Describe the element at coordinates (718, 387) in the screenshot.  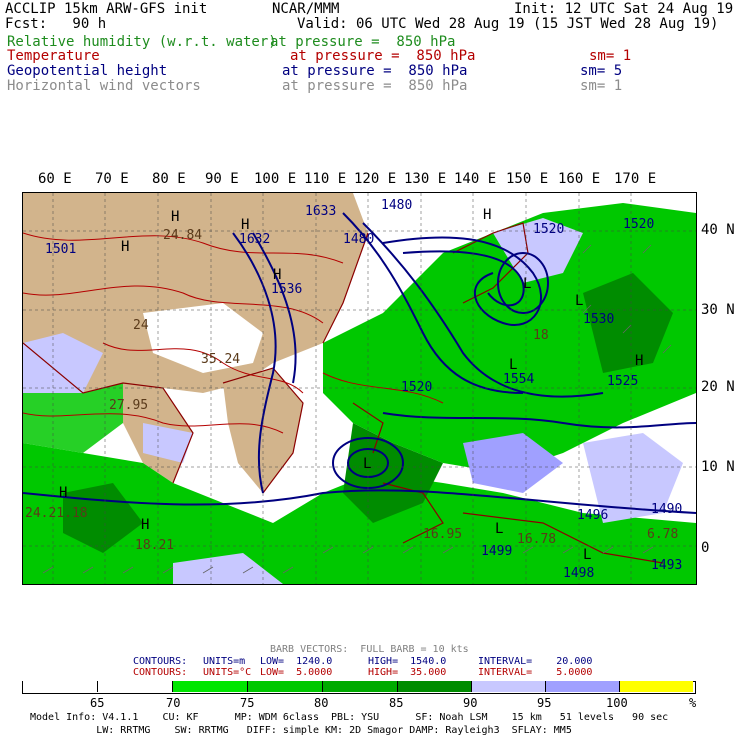
I see `lat-label: 20 N` at that location.